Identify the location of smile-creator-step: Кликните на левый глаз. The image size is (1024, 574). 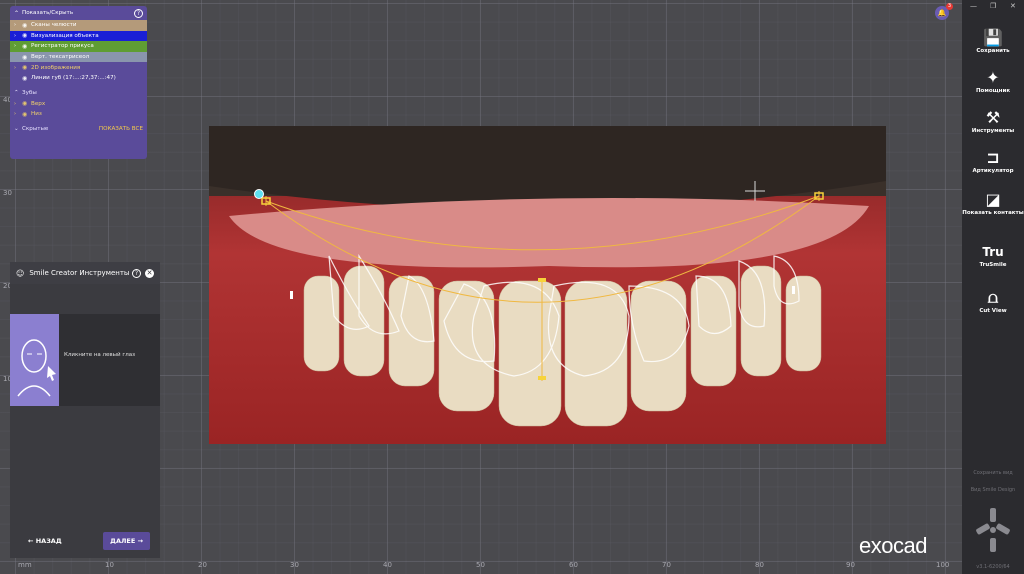
(85, 360).